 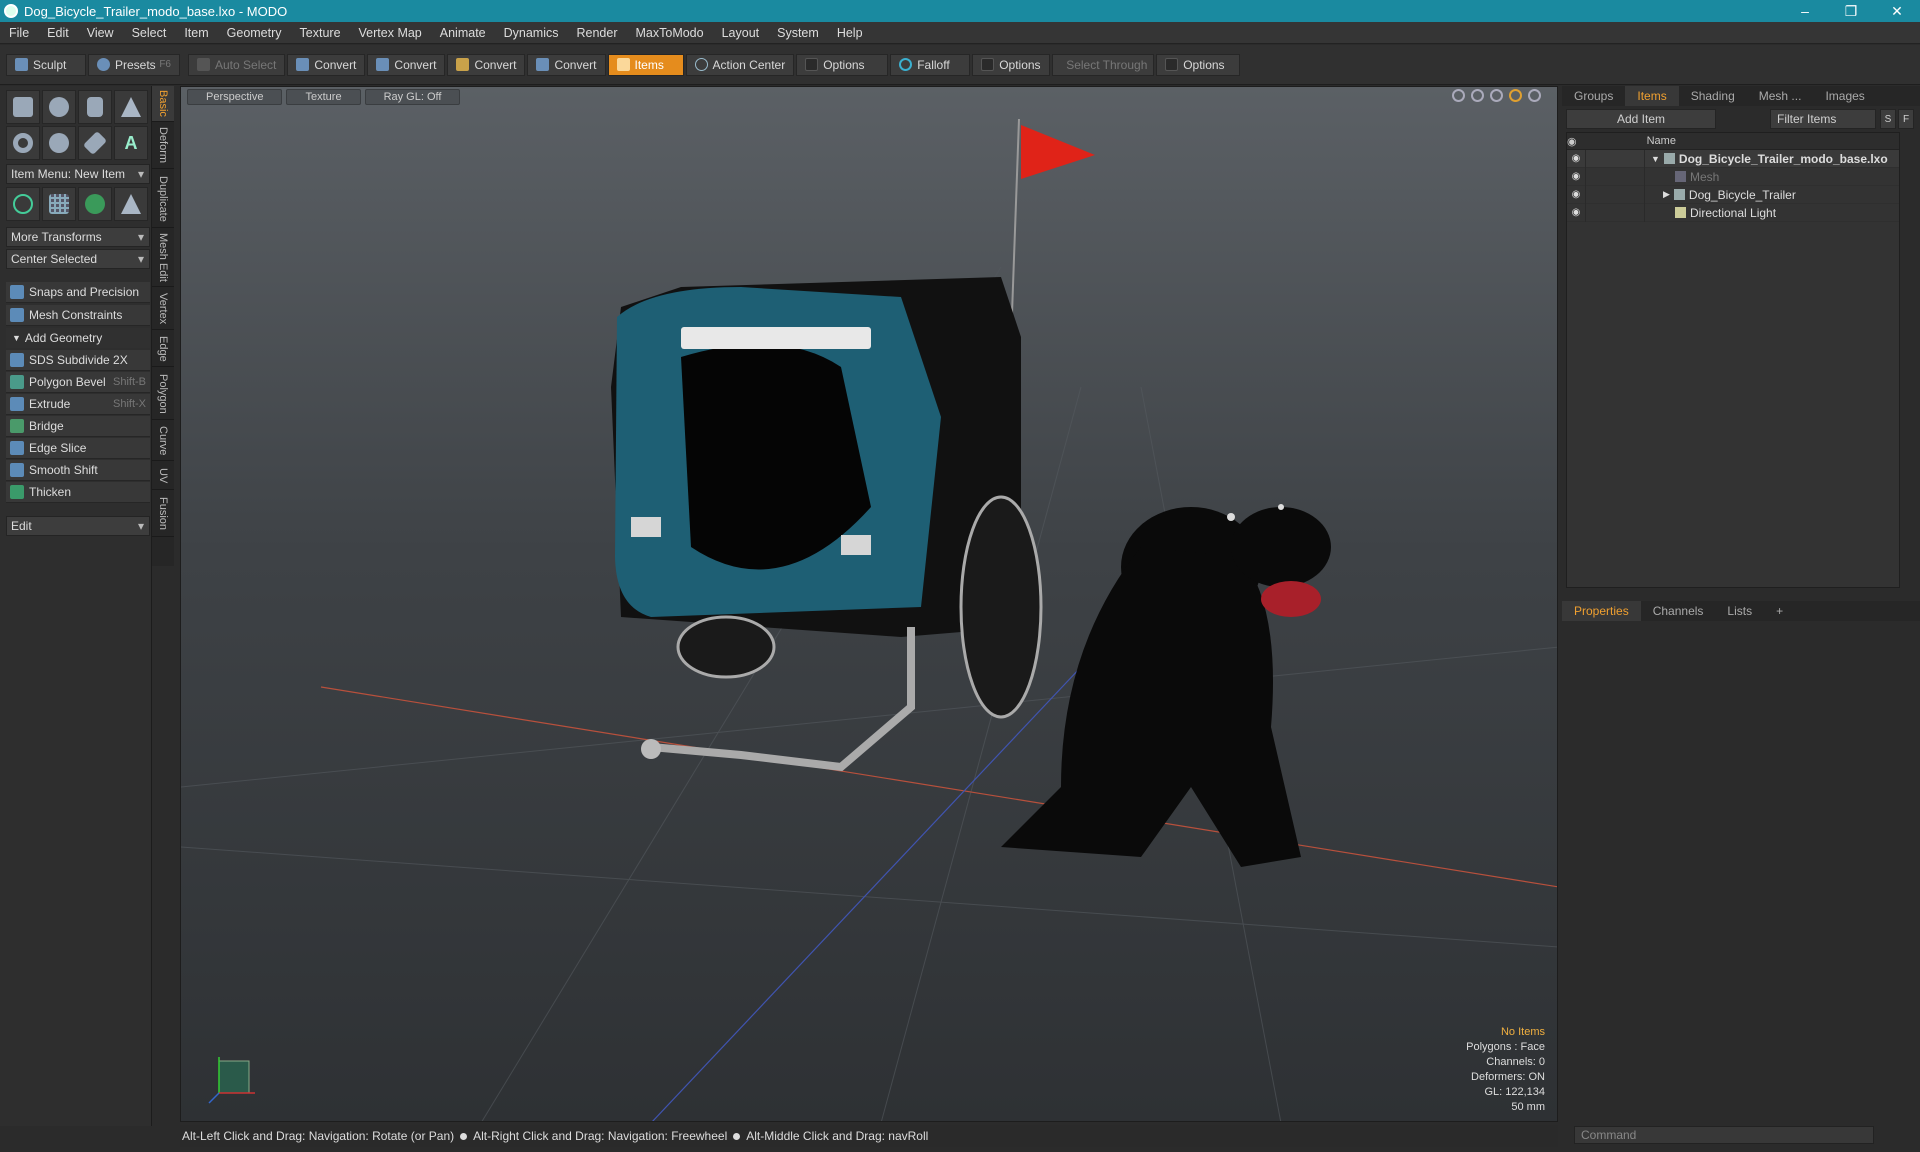 I want to click on expand-arrow-icon: ▶, so click(x=1657, y=194).